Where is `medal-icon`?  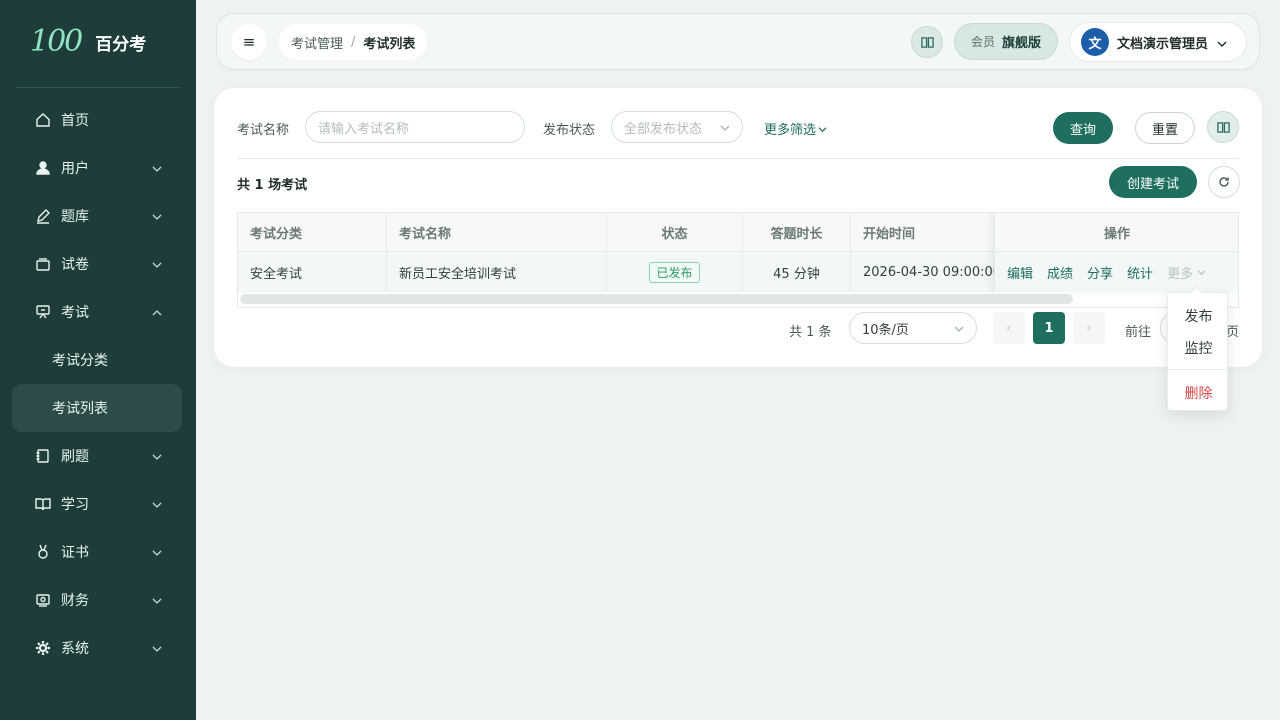
medal-icon is located at coordinates (43, 552).